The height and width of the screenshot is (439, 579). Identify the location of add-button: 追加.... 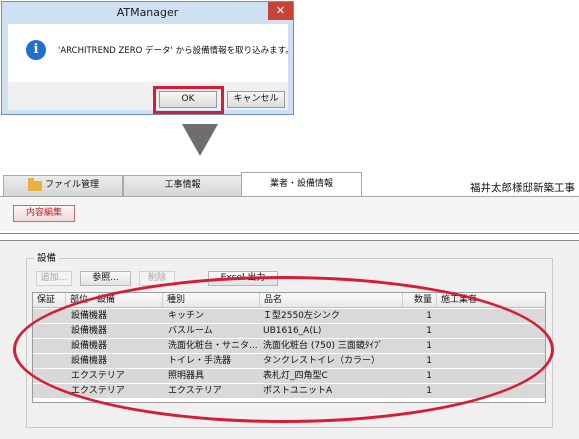
(54, 278).